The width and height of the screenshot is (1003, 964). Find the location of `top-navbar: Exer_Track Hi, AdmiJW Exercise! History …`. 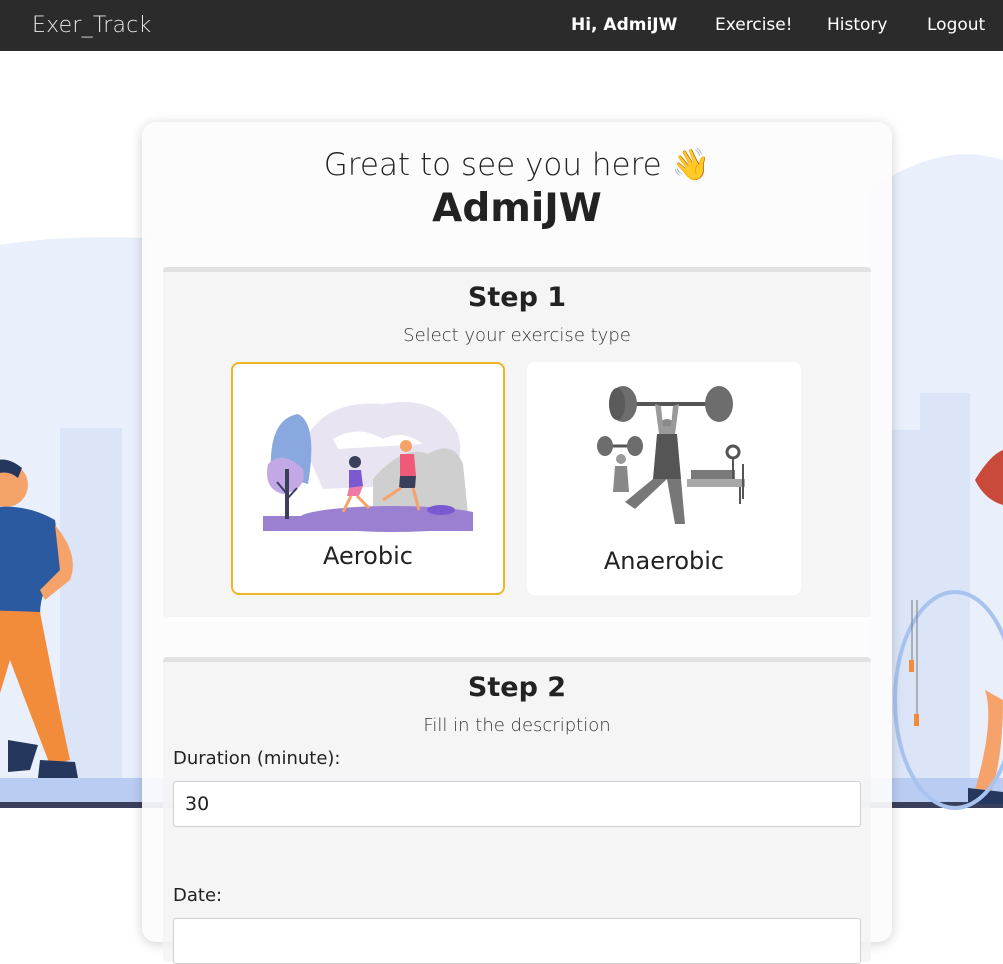

top-navbar: Exer_Track Hi, AdmiJW Exercise! History … is located at coordinates (501, 25).